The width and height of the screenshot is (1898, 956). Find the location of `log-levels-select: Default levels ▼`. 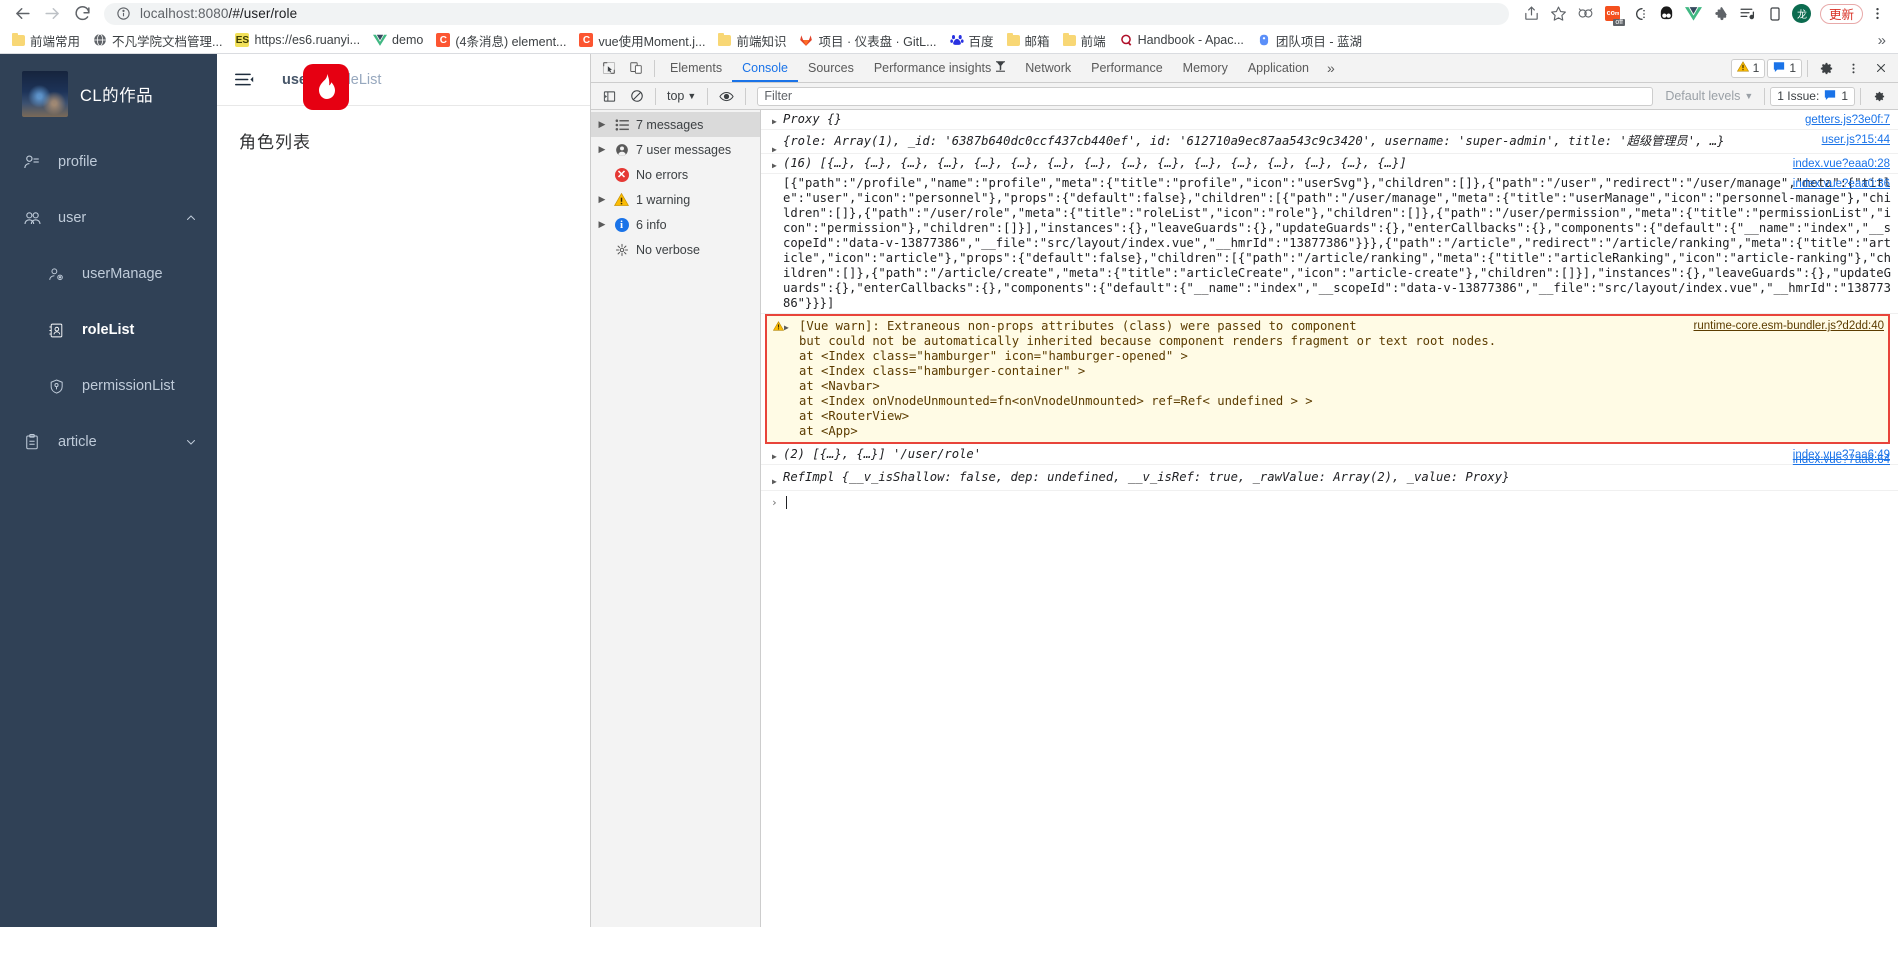

log-levels-select: Default levels ▼ is located at coordinates (1709, 96).